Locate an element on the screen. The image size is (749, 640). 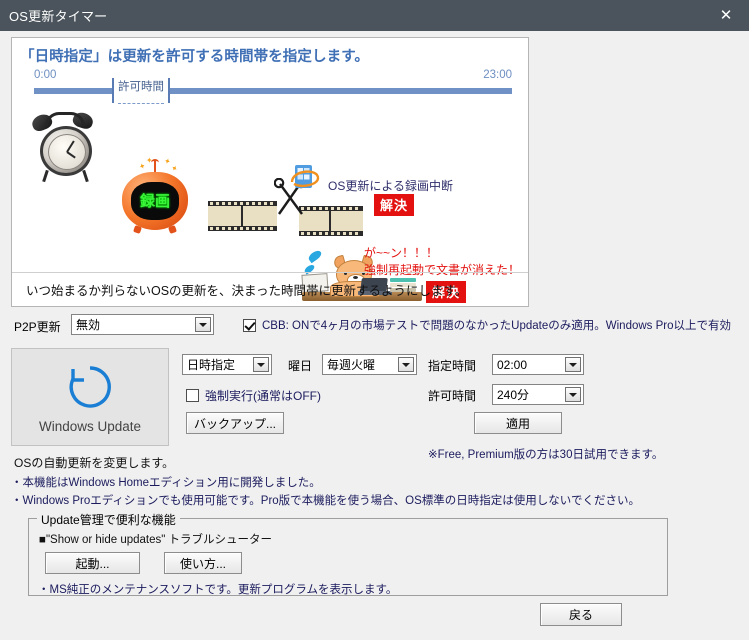
weekday-label: 曜日 is located at coordinates (300, 366).